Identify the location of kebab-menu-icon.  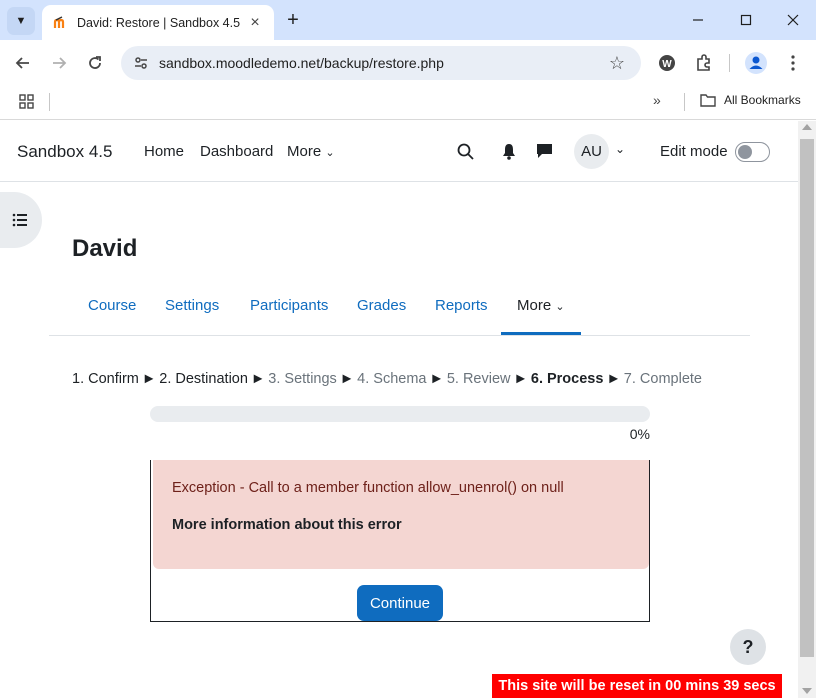
(793, 63).